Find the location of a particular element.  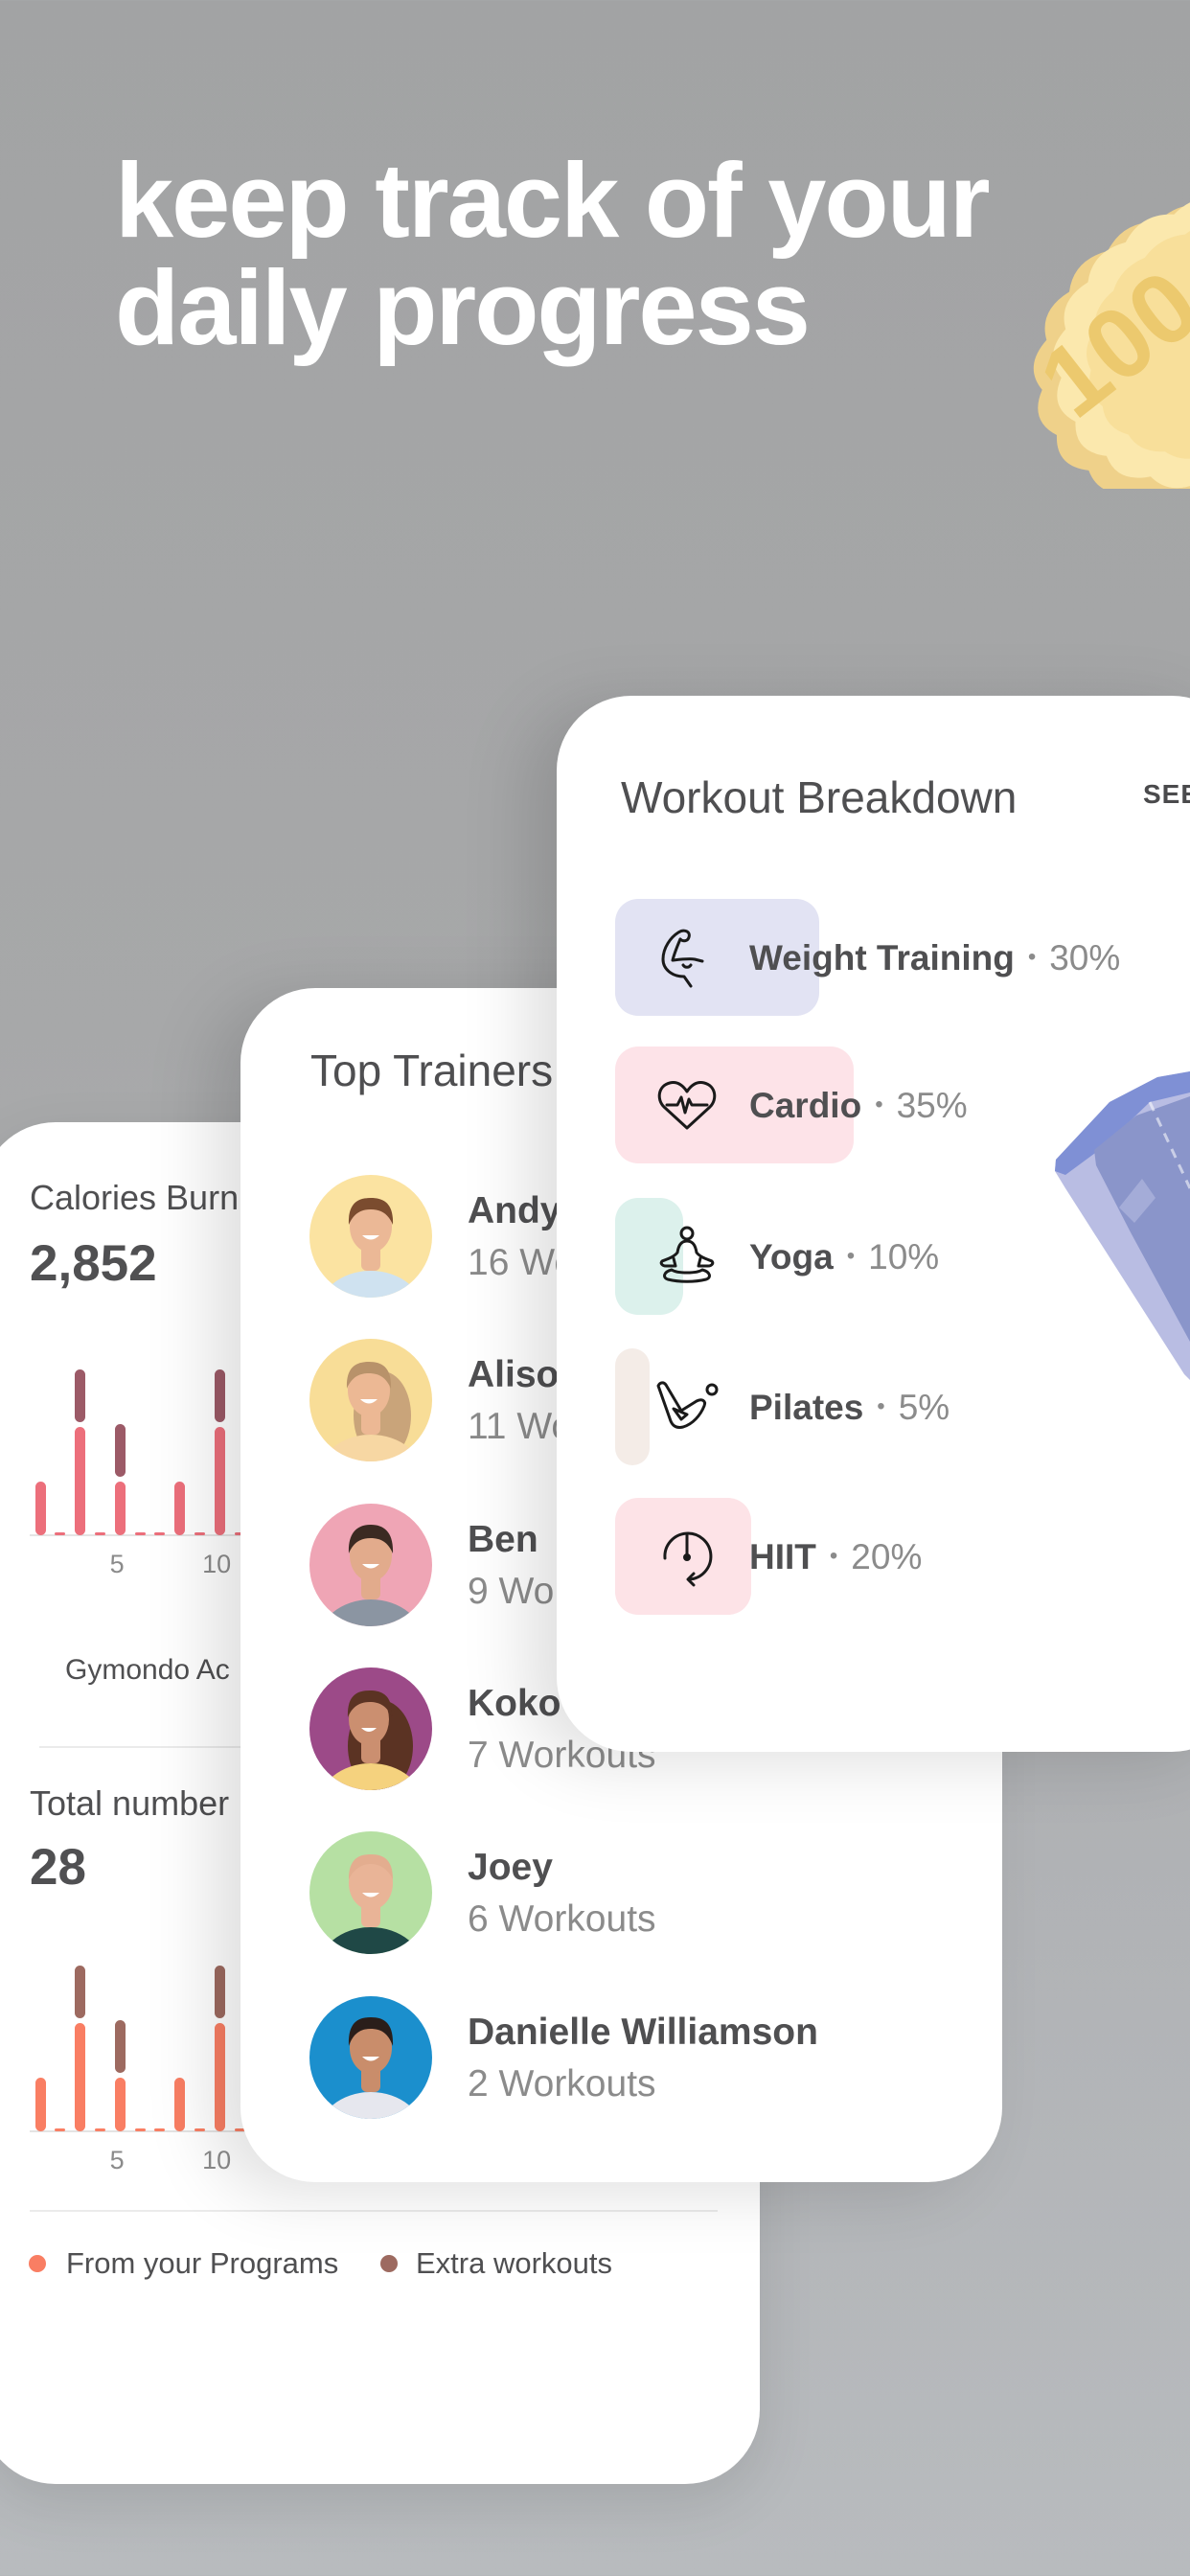

breakdown-label: Weight Training • 30% is located at coordinates (935, 959).